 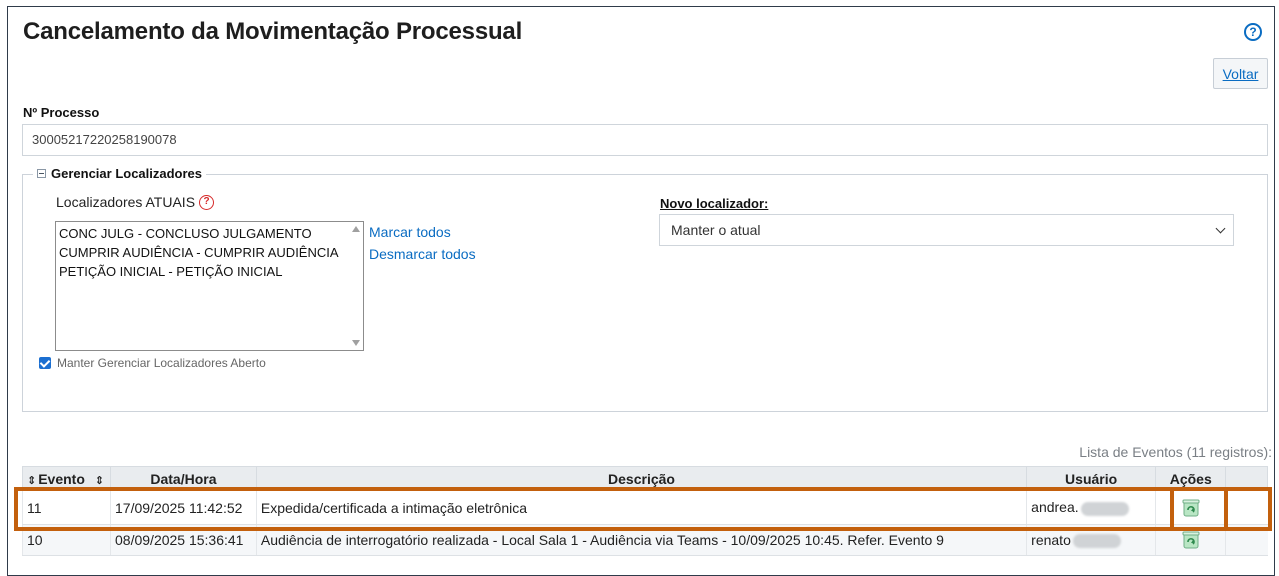 What do you see at coordinates (1191, 478) in the screenshot?
I see `column-header-acoes: Ações` at bounding box center [1191, 478].